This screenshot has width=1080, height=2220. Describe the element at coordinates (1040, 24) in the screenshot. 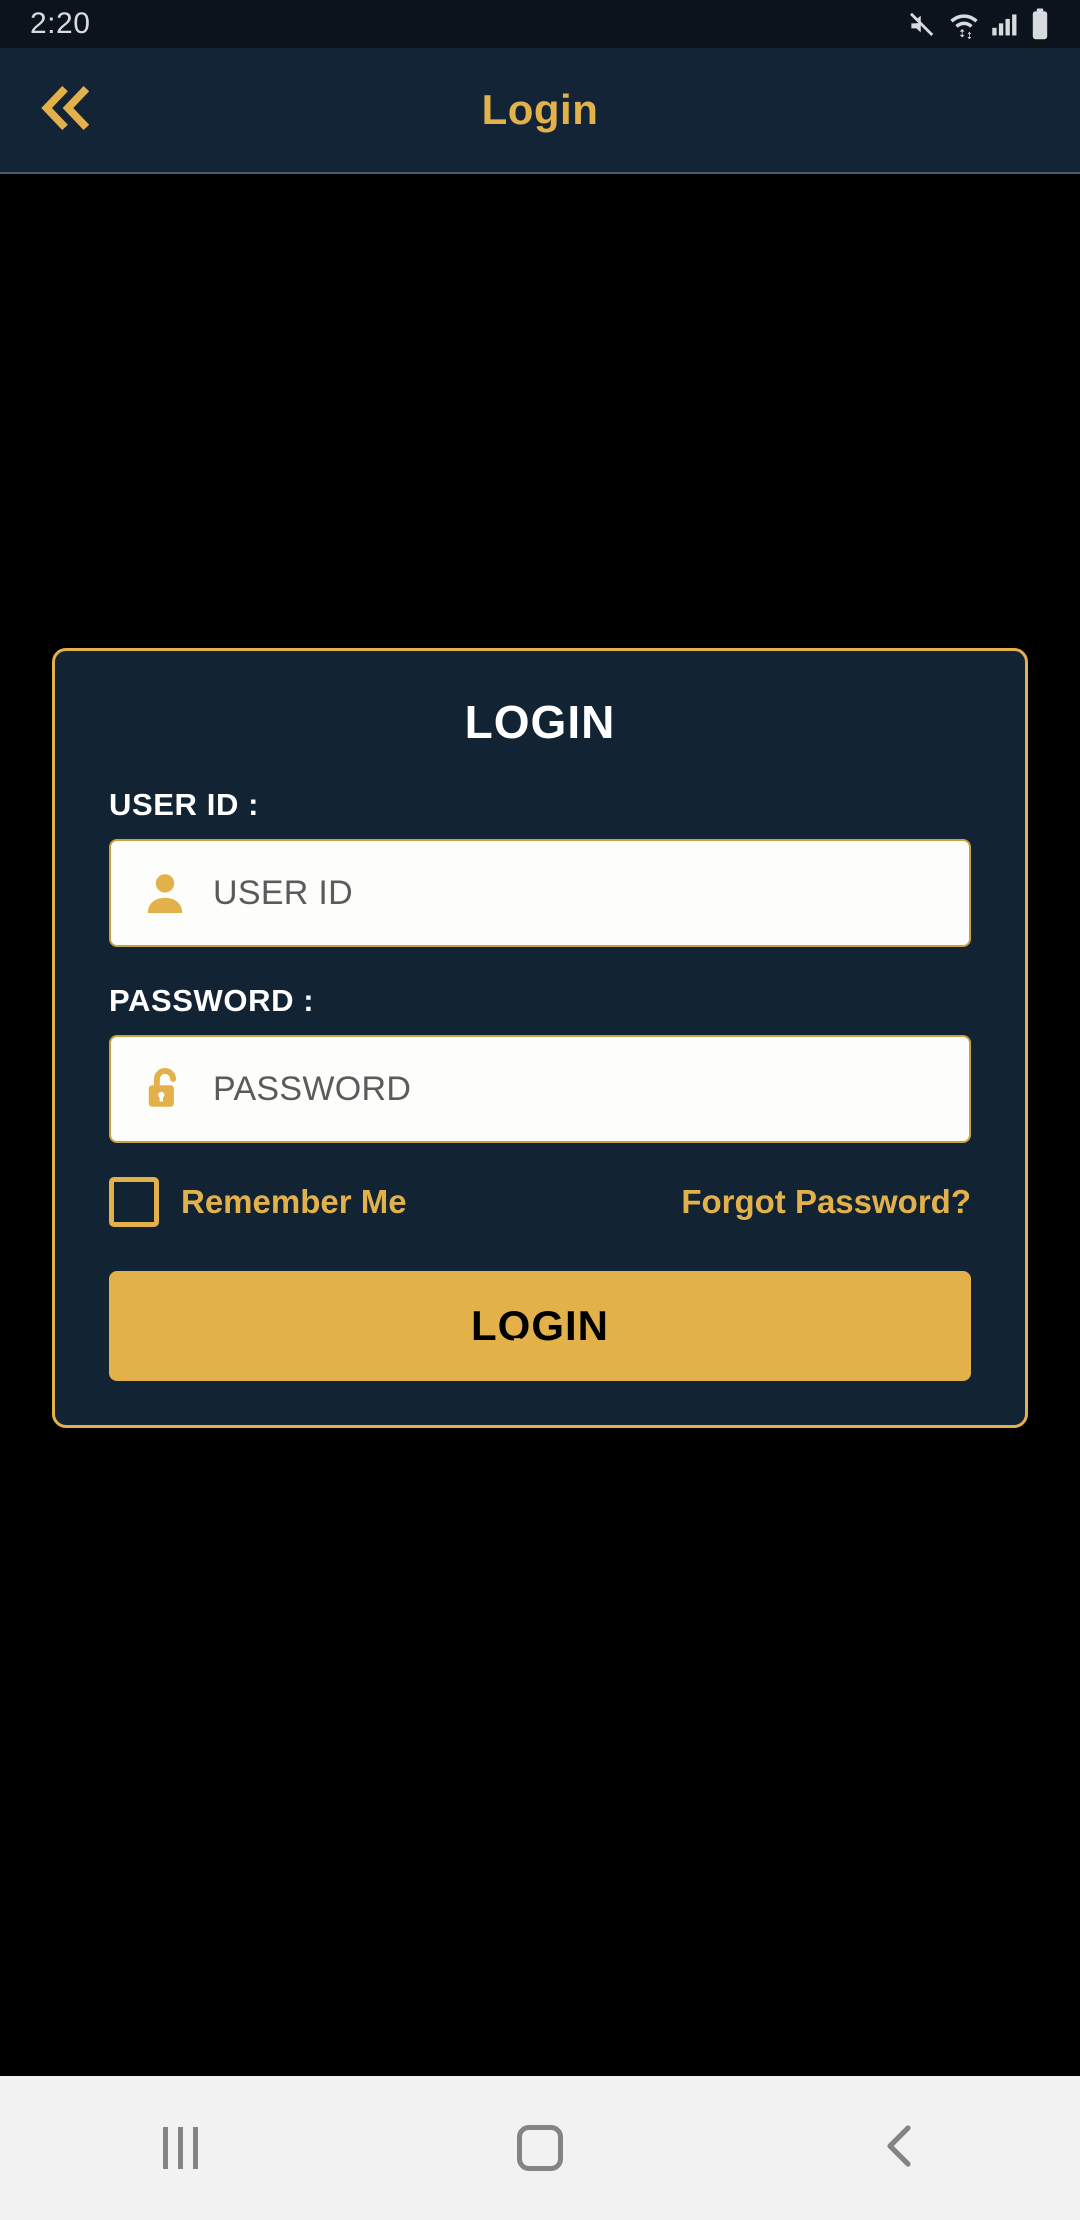

I see `battery-icon` at that location.